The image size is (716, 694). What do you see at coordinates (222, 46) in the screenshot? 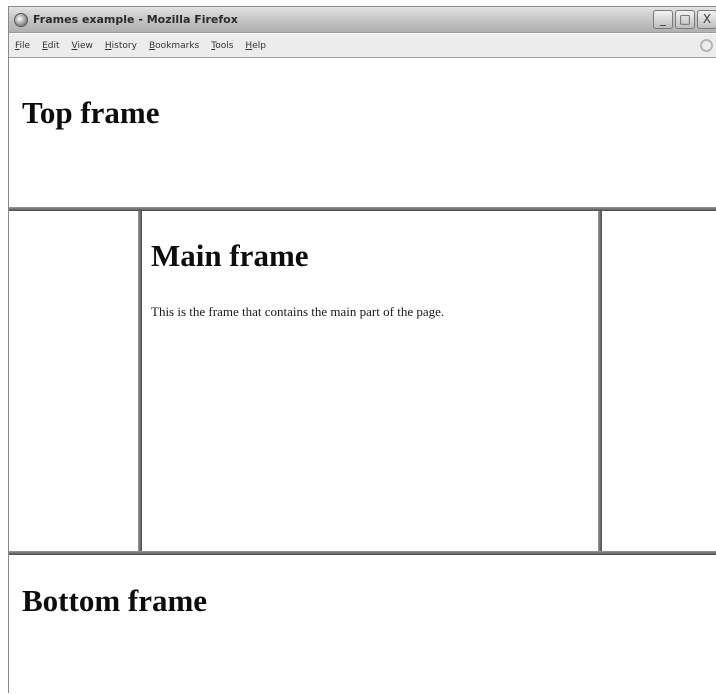
I see `menu-tools: Tools` at bounding box center [222, 46].